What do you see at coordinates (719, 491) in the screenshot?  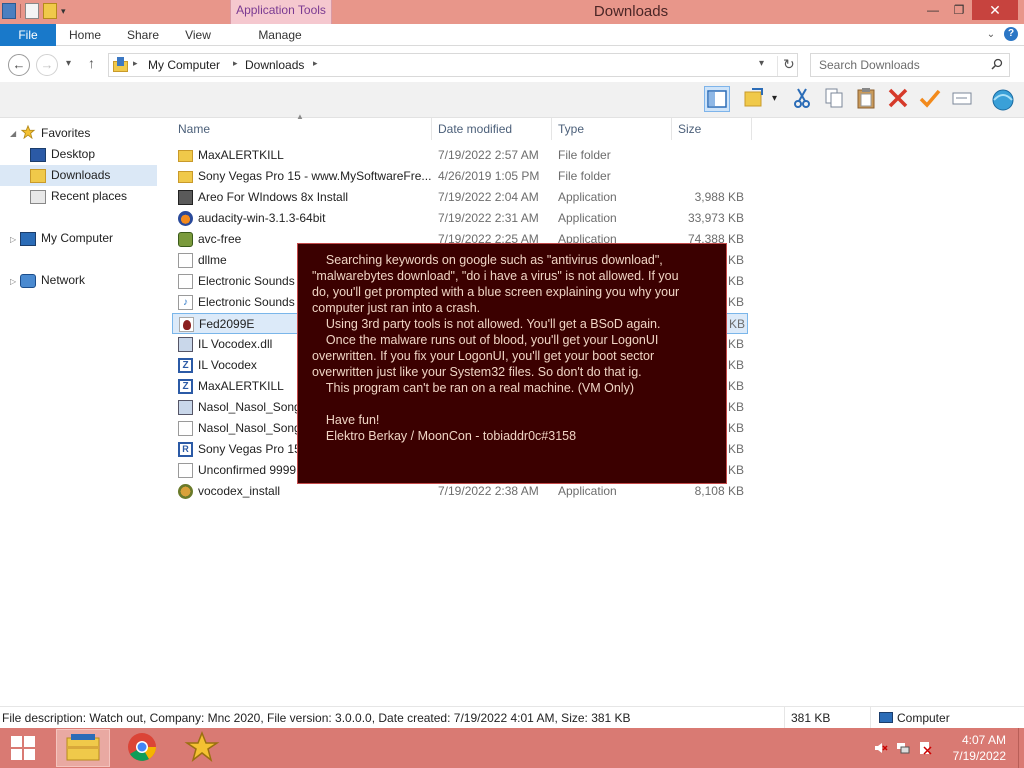 I see `file-size: 8,108 KB` at bounding box center [719, 491].